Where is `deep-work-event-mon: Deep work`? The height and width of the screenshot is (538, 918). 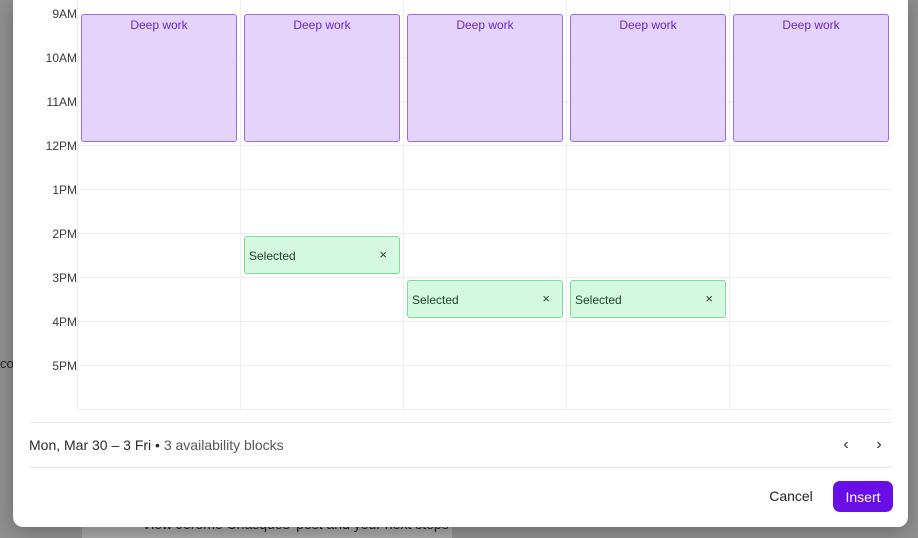
deep-work-event-mon: Deep work is located at coordinates (159, 78).